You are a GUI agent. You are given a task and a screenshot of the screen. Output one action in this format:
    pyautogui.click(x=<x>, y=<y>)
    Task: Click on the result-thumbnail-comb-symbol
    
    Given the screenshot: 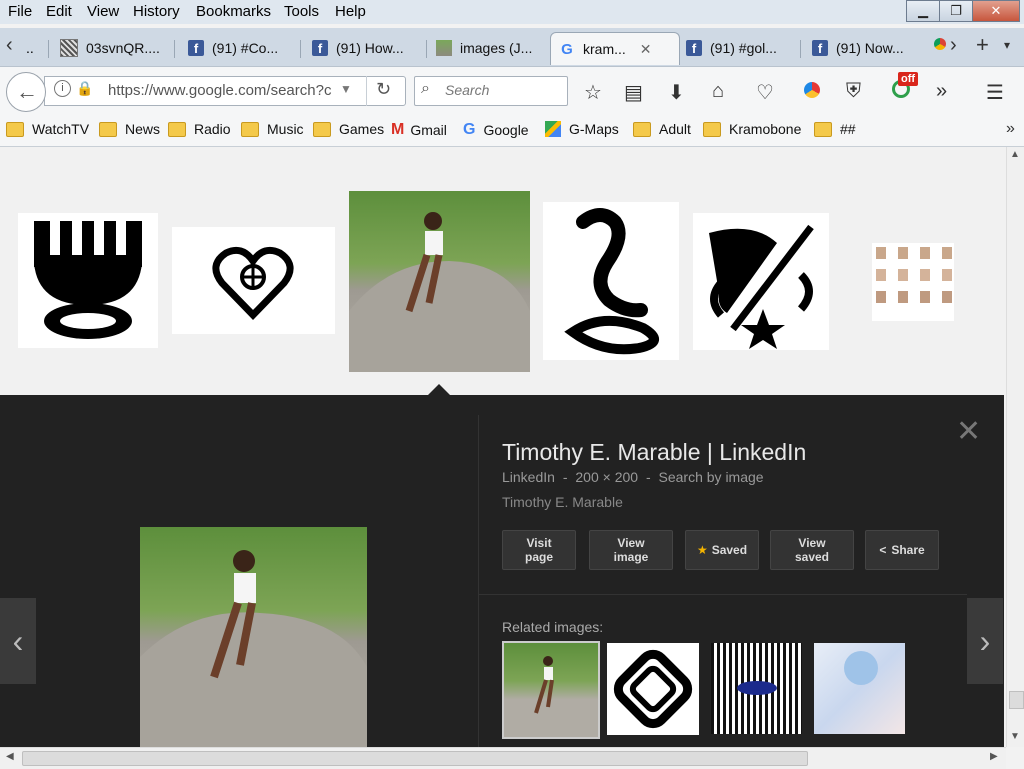 What is the action you would take?
    pyautogui.click(x=88, y=280)
    